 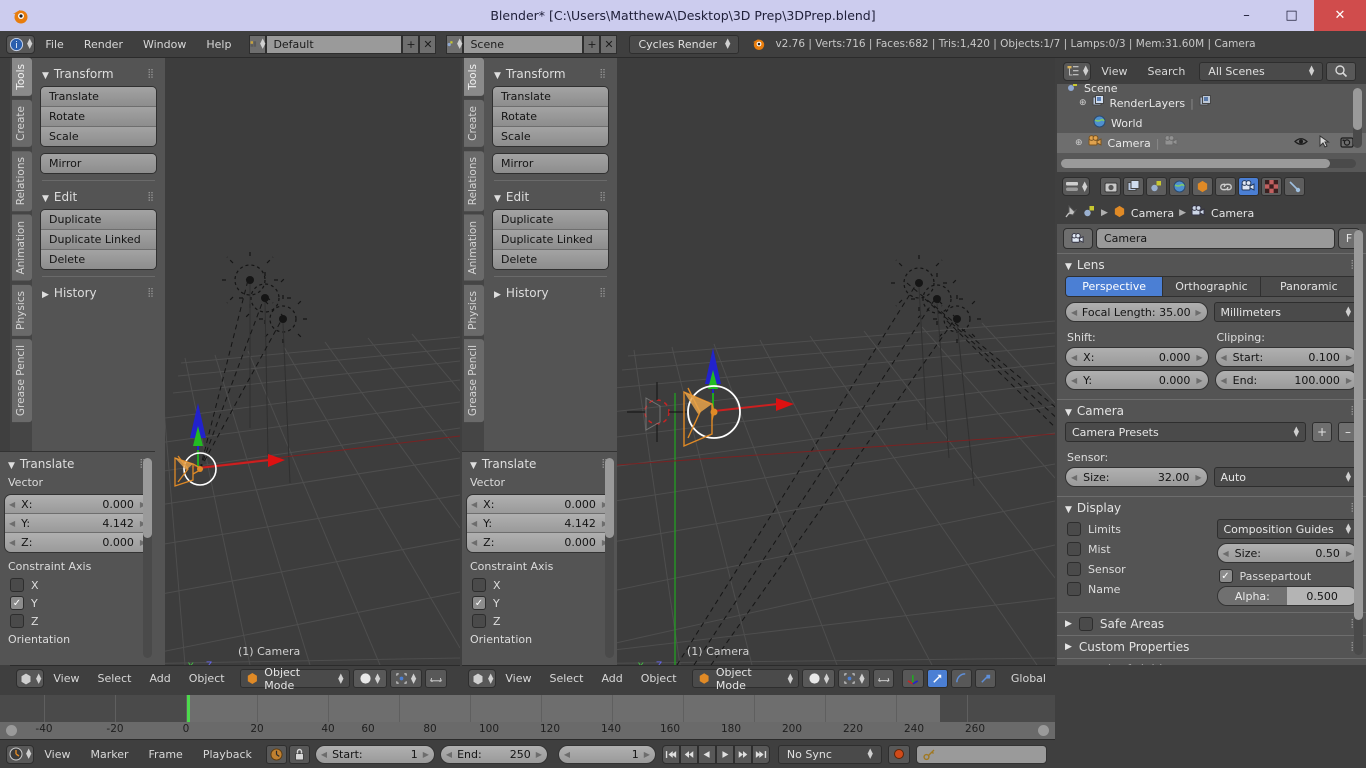 What do you see at coordinates (883, 678) in the screenshot?
I see `viewport-right-snap-toggle` at bounding box center [883, 678].